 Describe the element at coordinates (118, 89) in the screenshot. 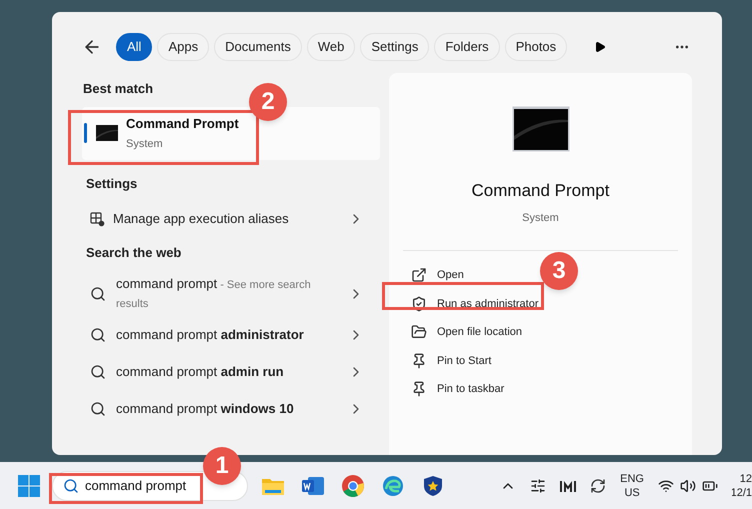

I see `section-heading: Best match` at that location.